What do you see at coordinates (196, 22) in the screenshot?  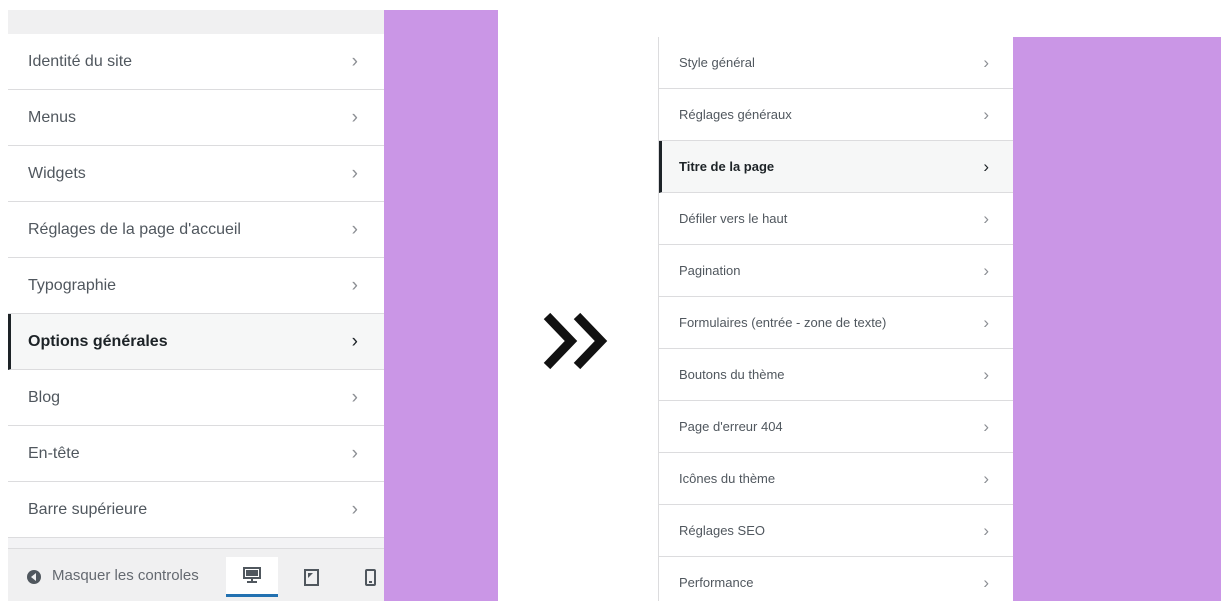 I see `panel-header-bar` at bounding box center [196, 22].